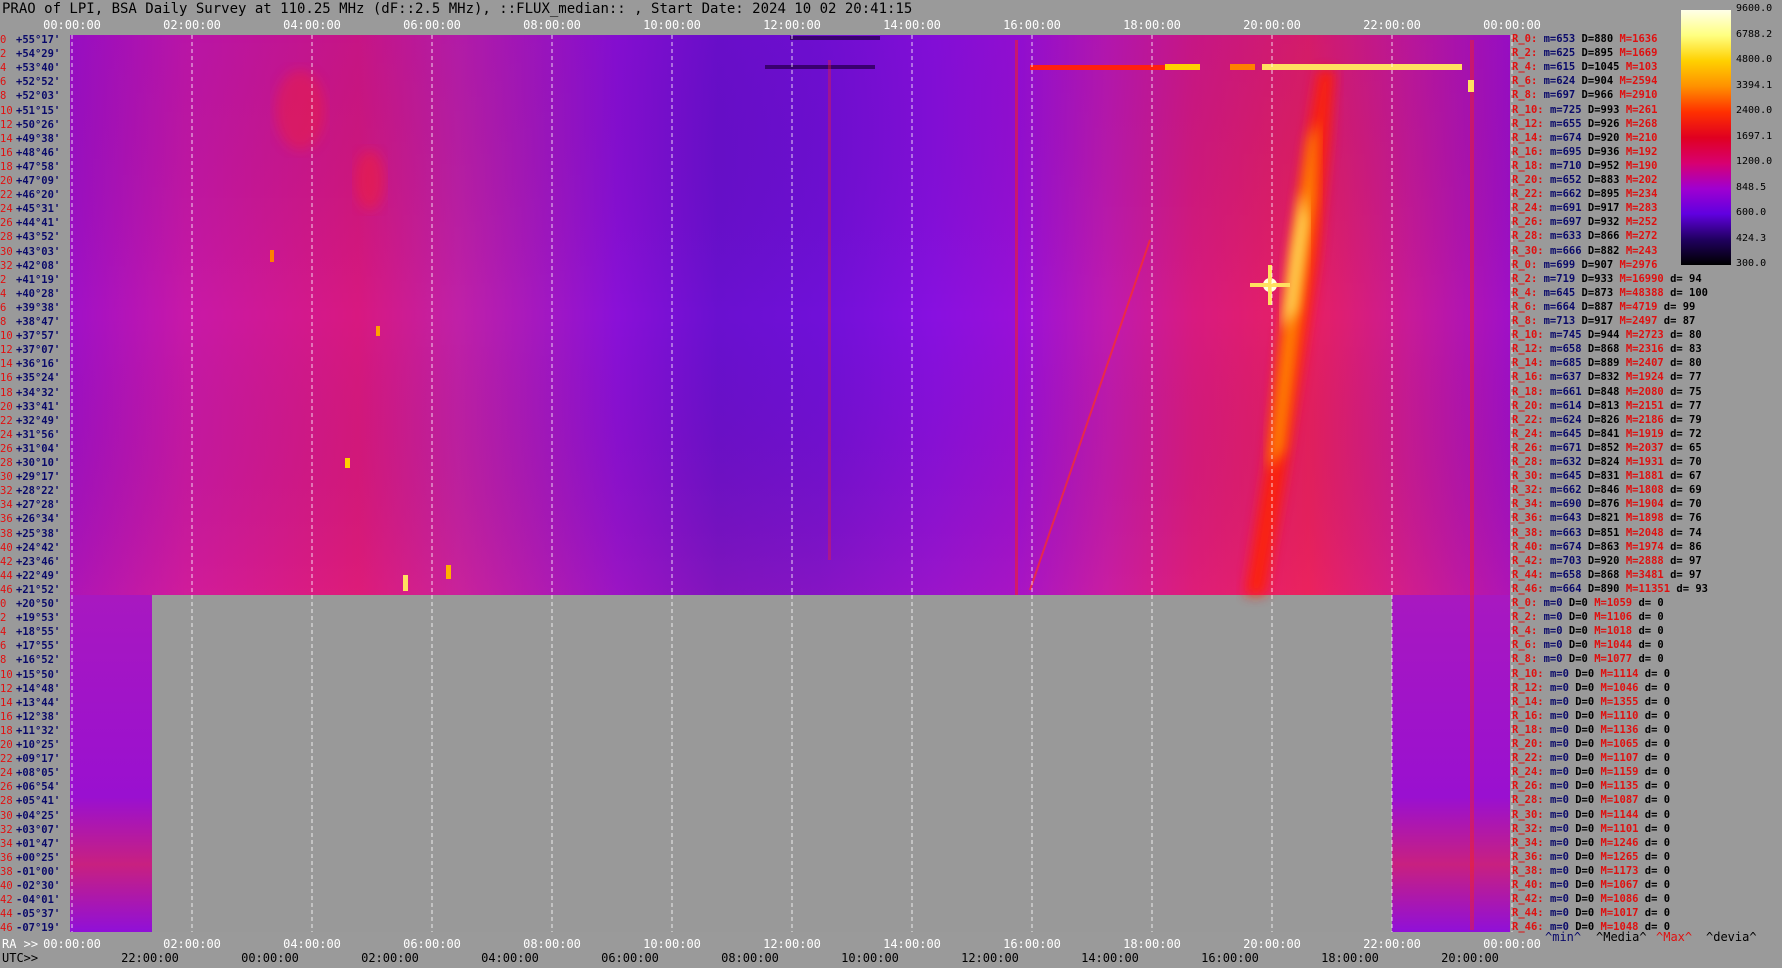  I want to click on utc-axis-tick: 16:00:00, so click(1230, 958).